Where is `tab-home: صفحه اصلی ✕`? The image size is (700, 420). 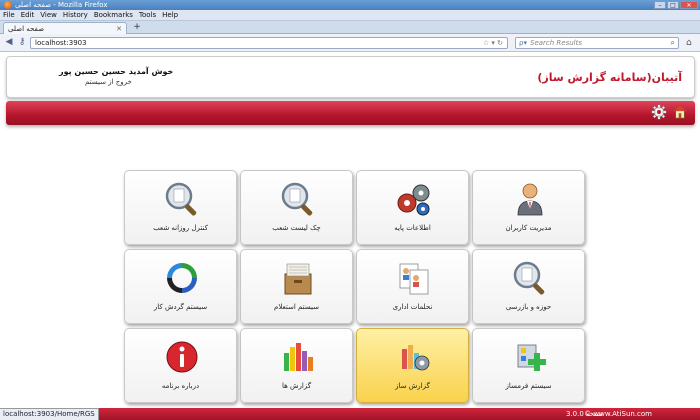 tab-home: صفحه اصلی ✕ is located at coordinates (65, 28).